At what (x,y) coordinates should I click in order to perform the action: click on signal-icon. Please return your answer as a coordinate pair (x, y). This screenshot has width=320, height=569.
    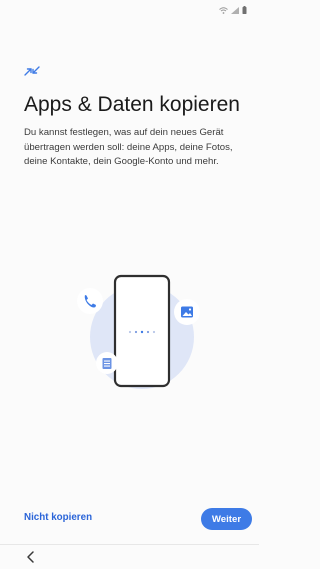
    Looking at the image, I should click on (235, 10).